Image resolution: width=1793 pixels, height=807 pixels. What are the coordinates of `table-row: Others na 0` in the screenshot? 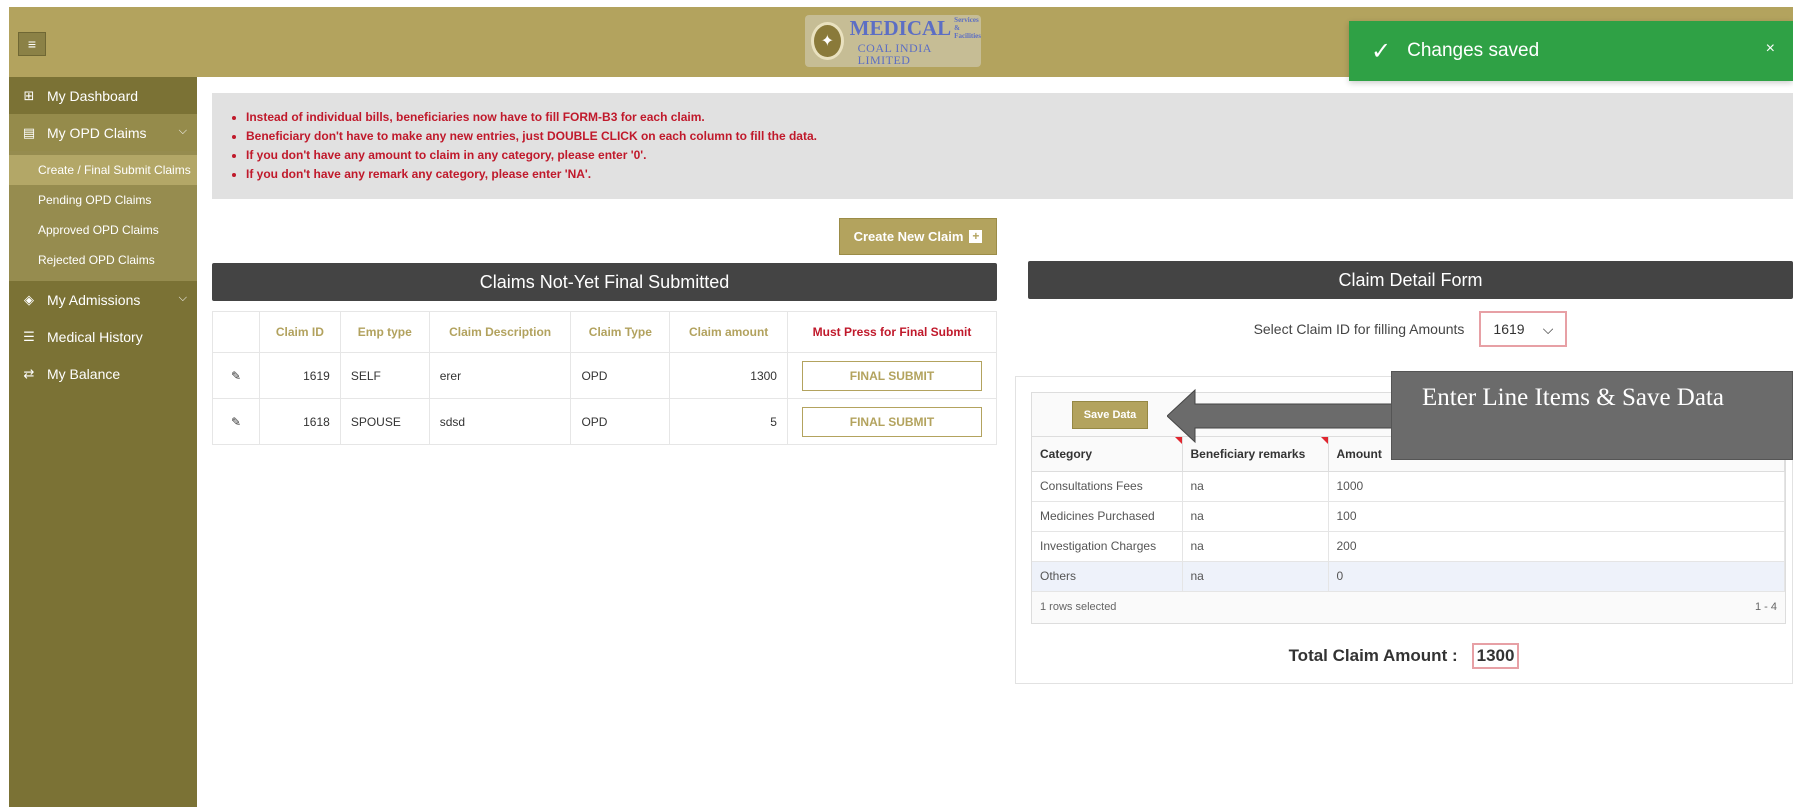 It's located at (1408, 576).